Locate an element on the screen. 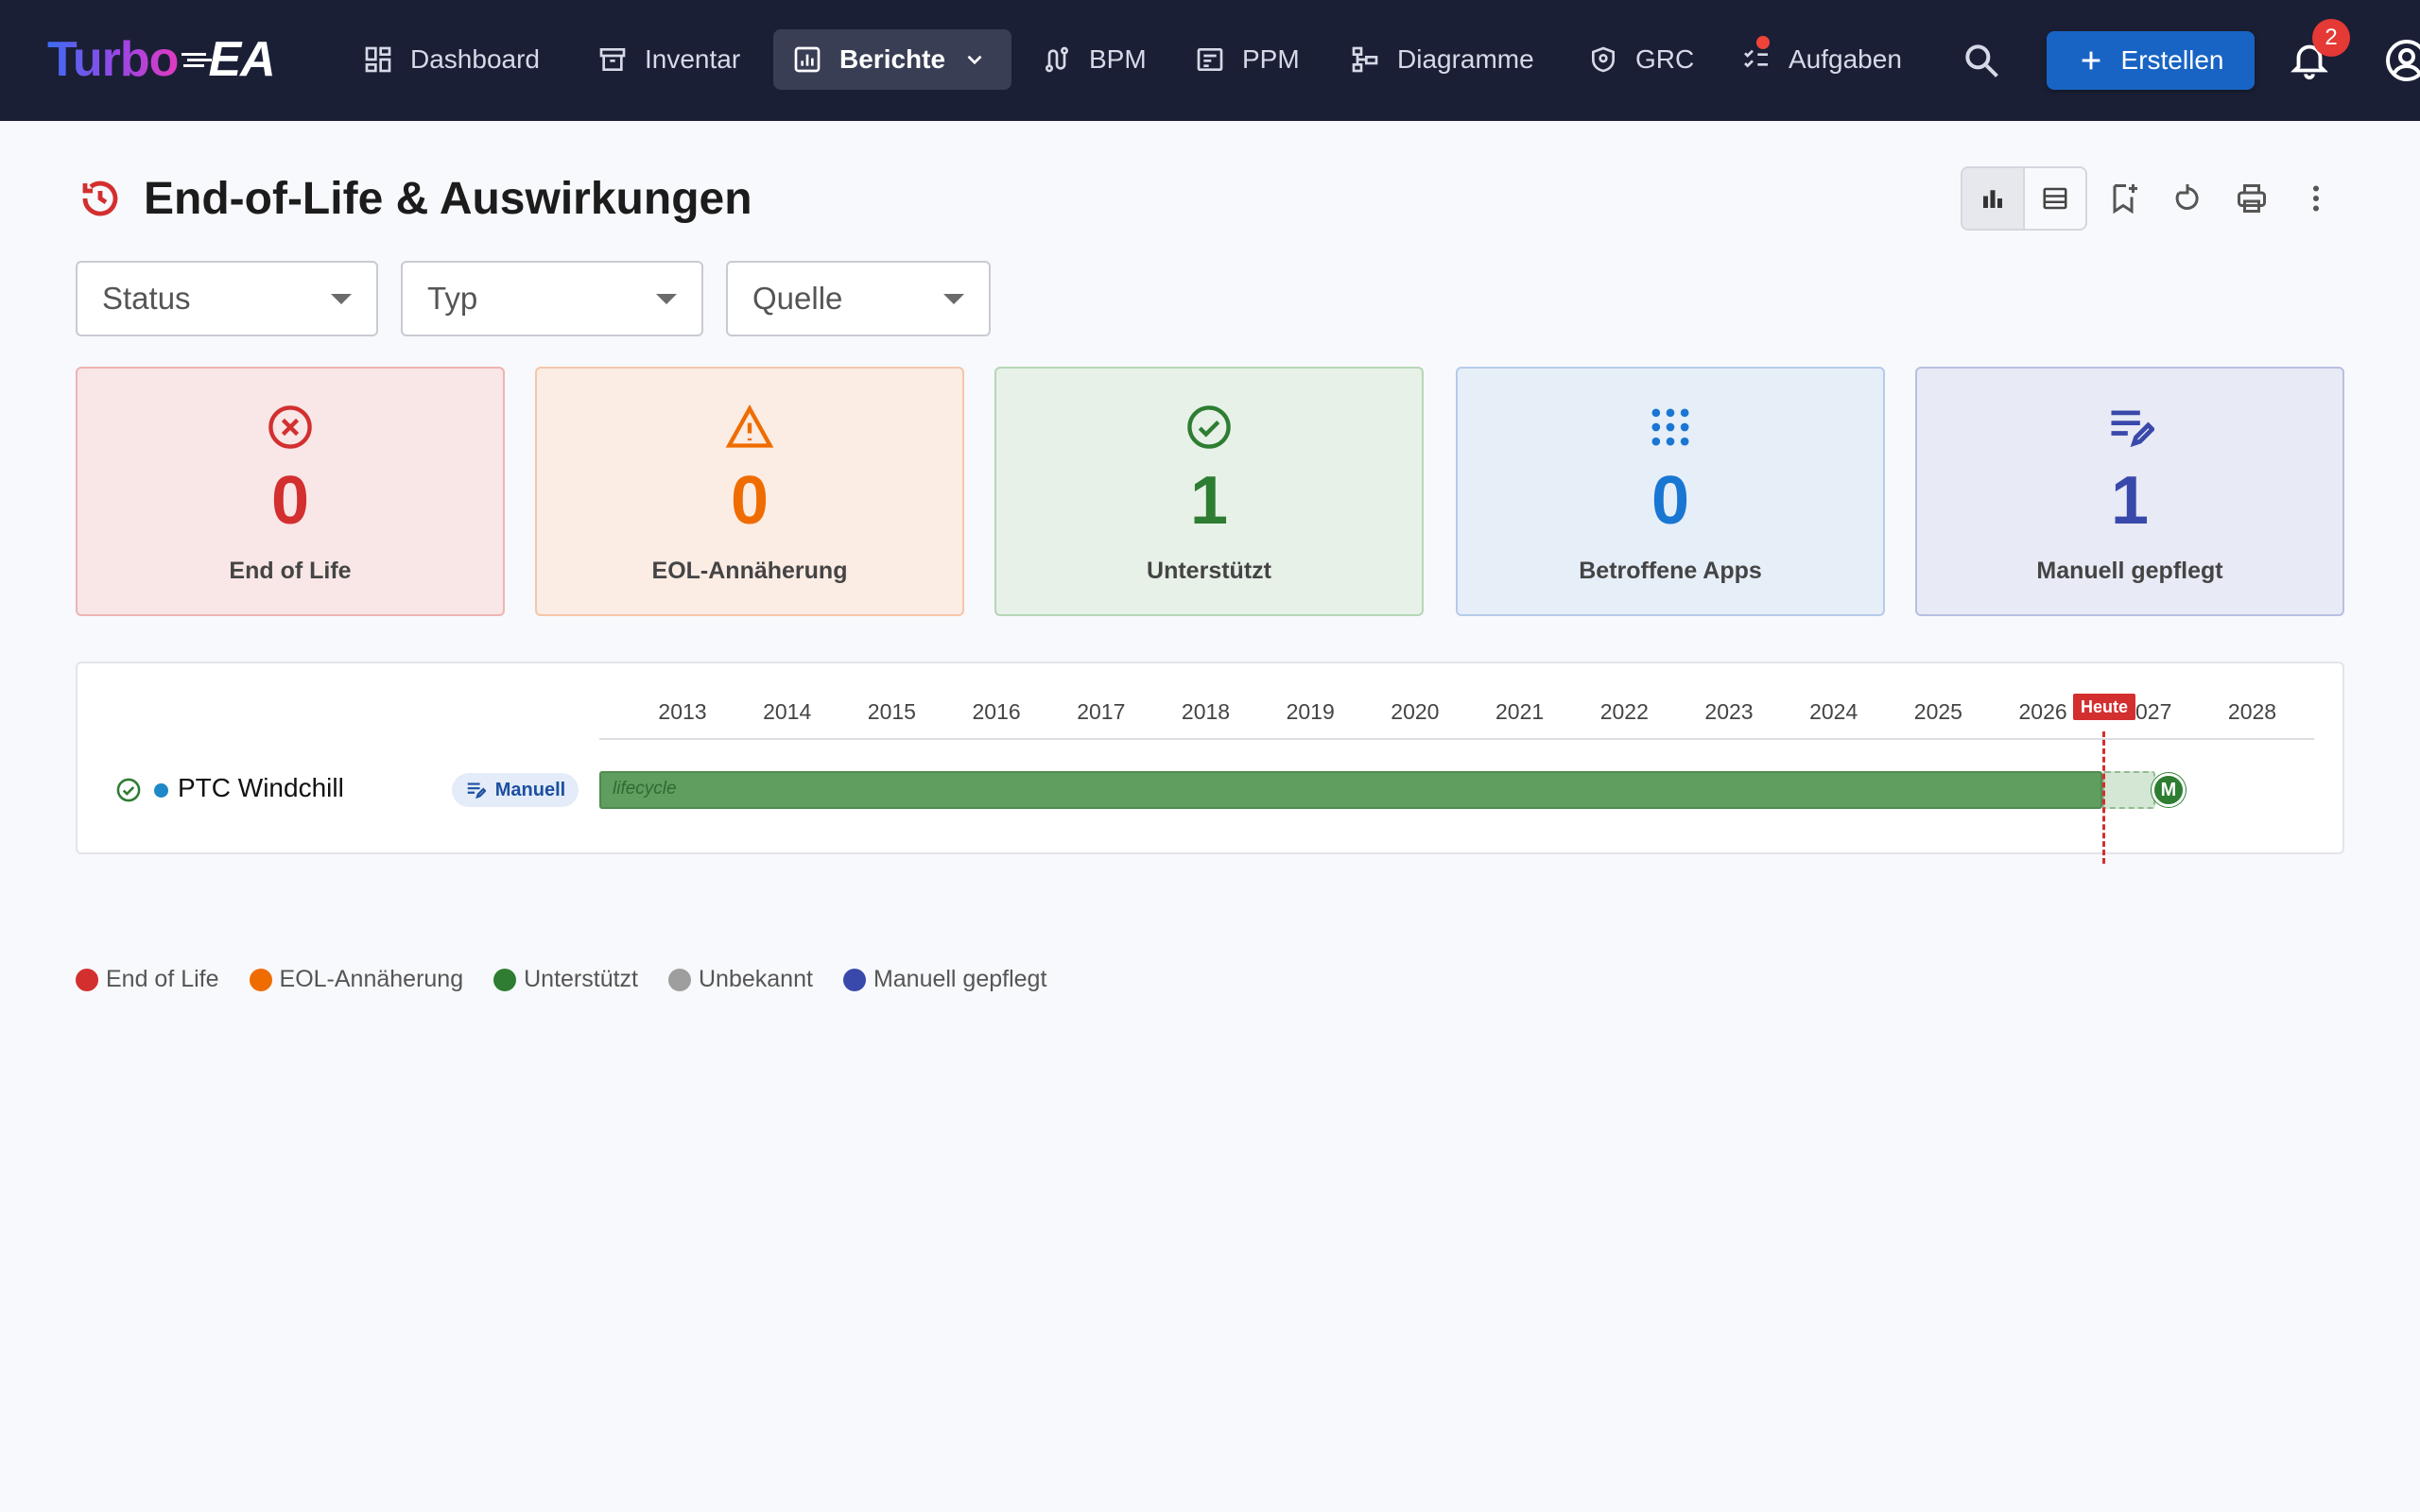 This screenshot has height=1512, width=2420. nav-grc-label: GRC is located at coordinates (1665, 59).